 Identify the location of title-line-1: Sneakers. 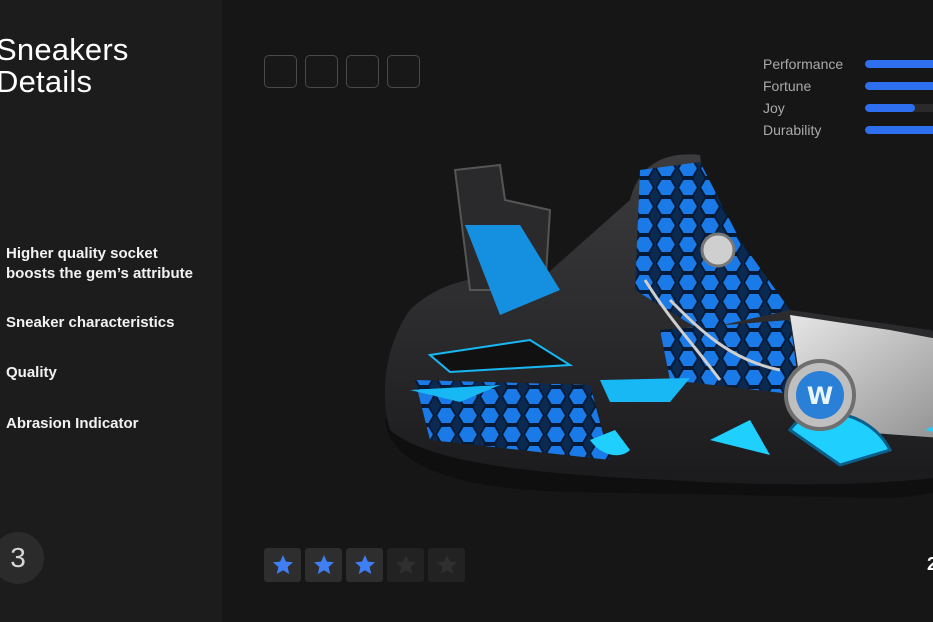
(64, 49).